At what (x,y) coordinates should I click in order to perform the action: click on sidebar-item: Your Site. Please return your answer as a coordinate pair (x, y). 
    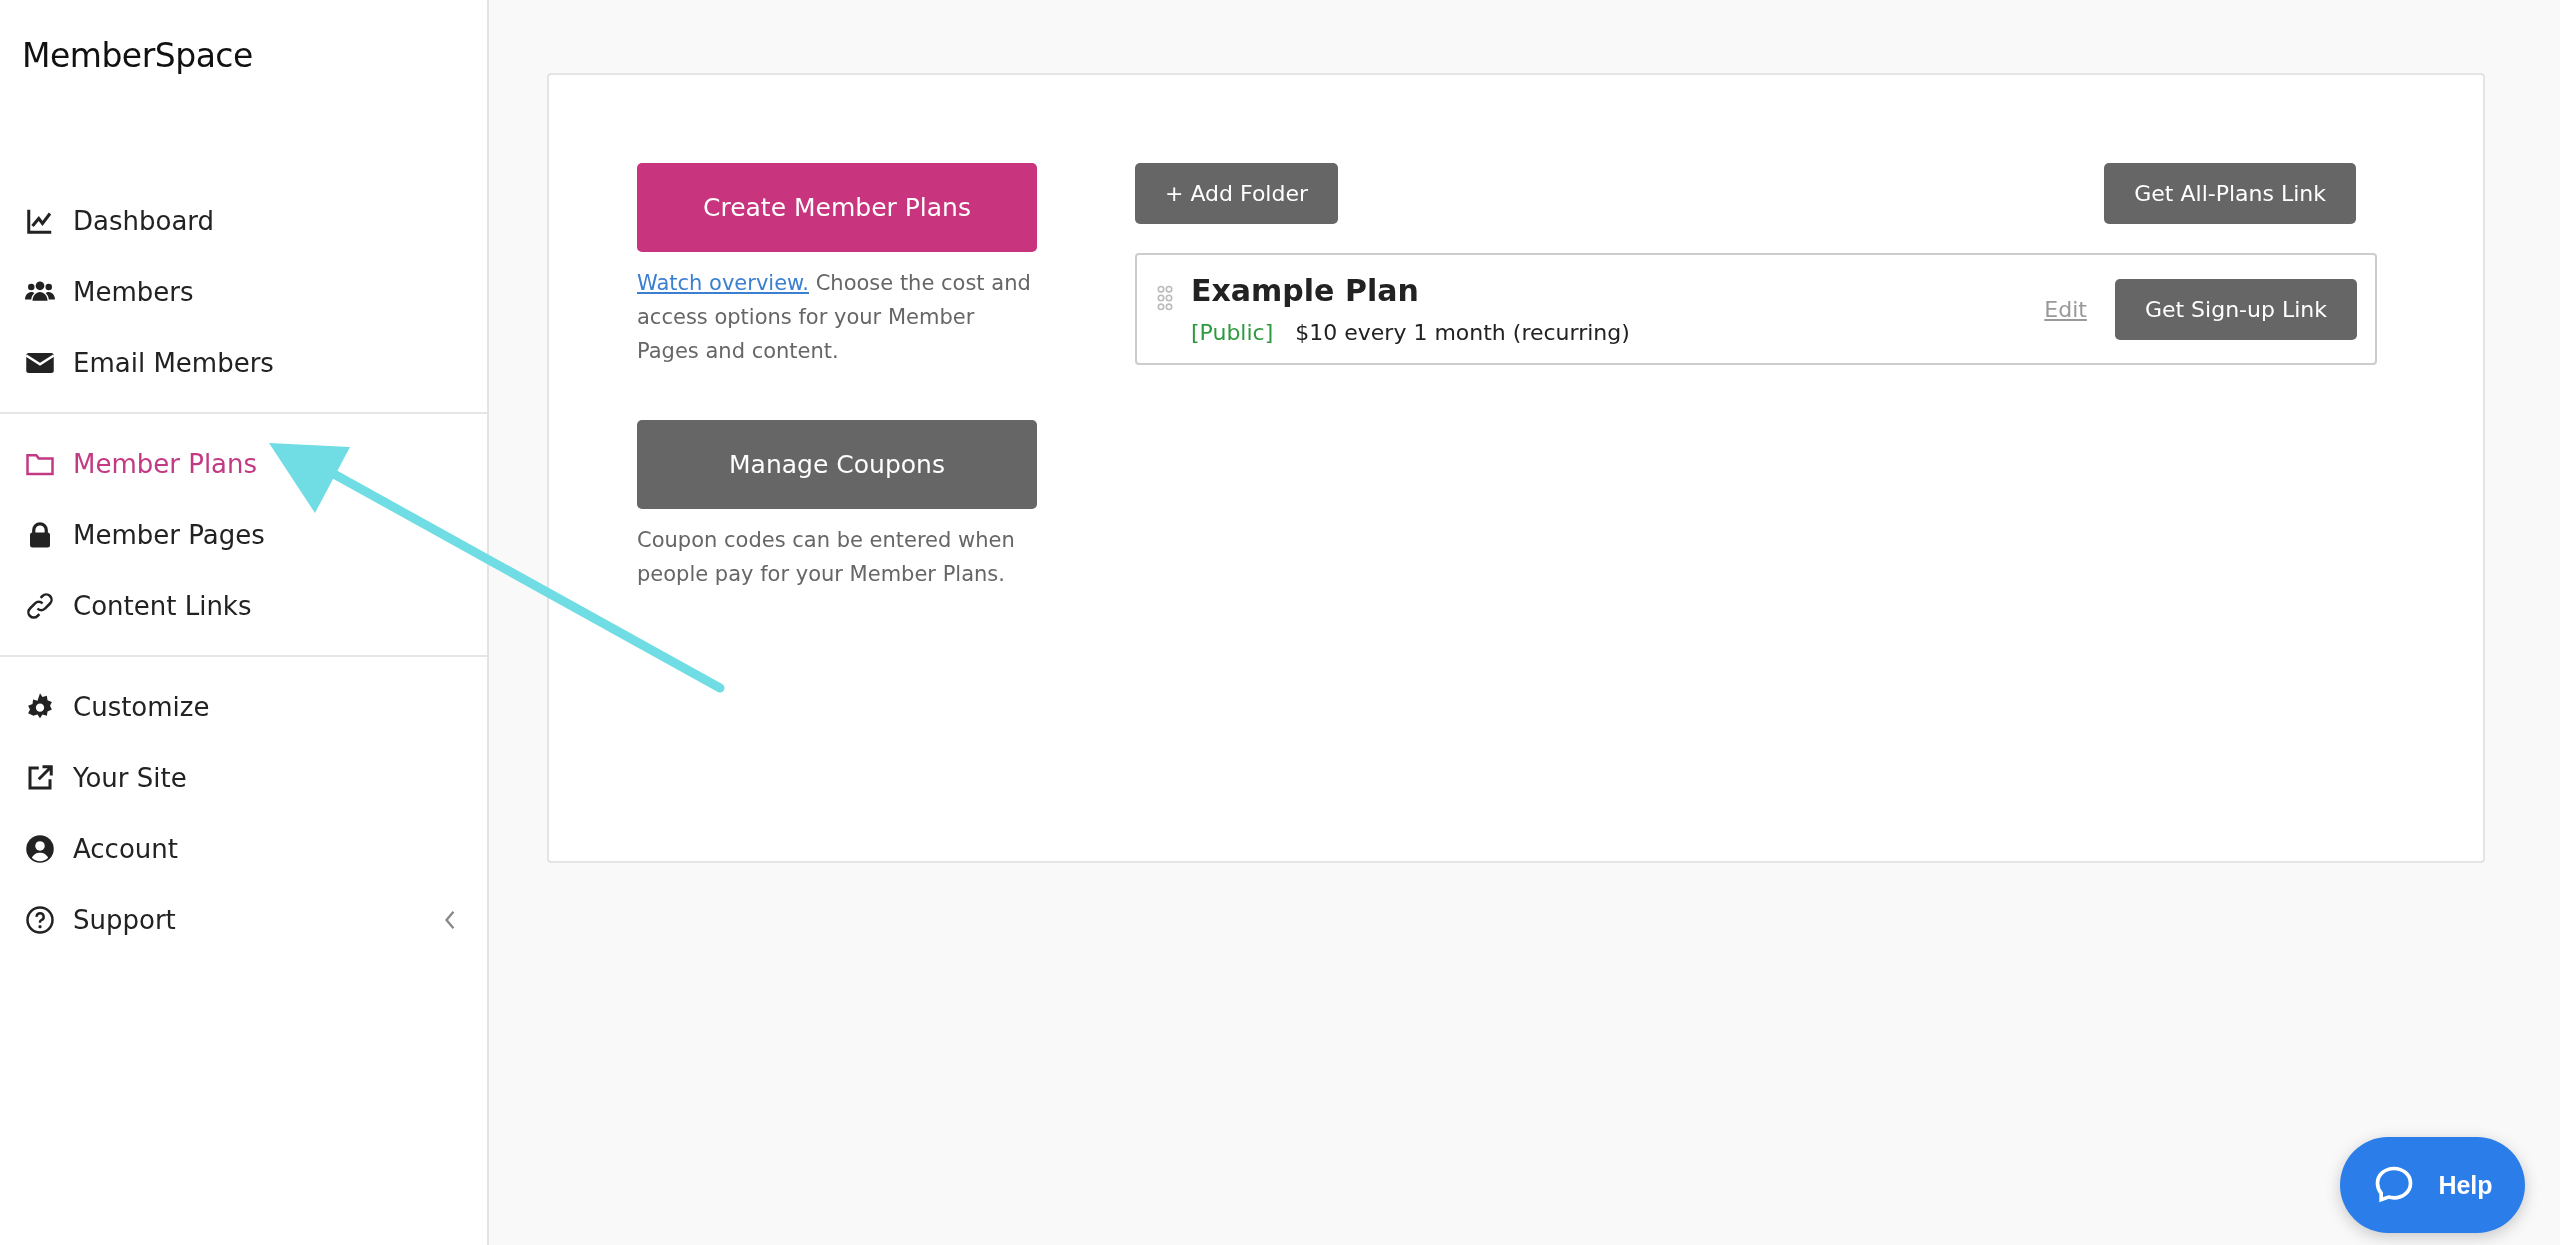
    Looking at the image, I should click on (93, 777).